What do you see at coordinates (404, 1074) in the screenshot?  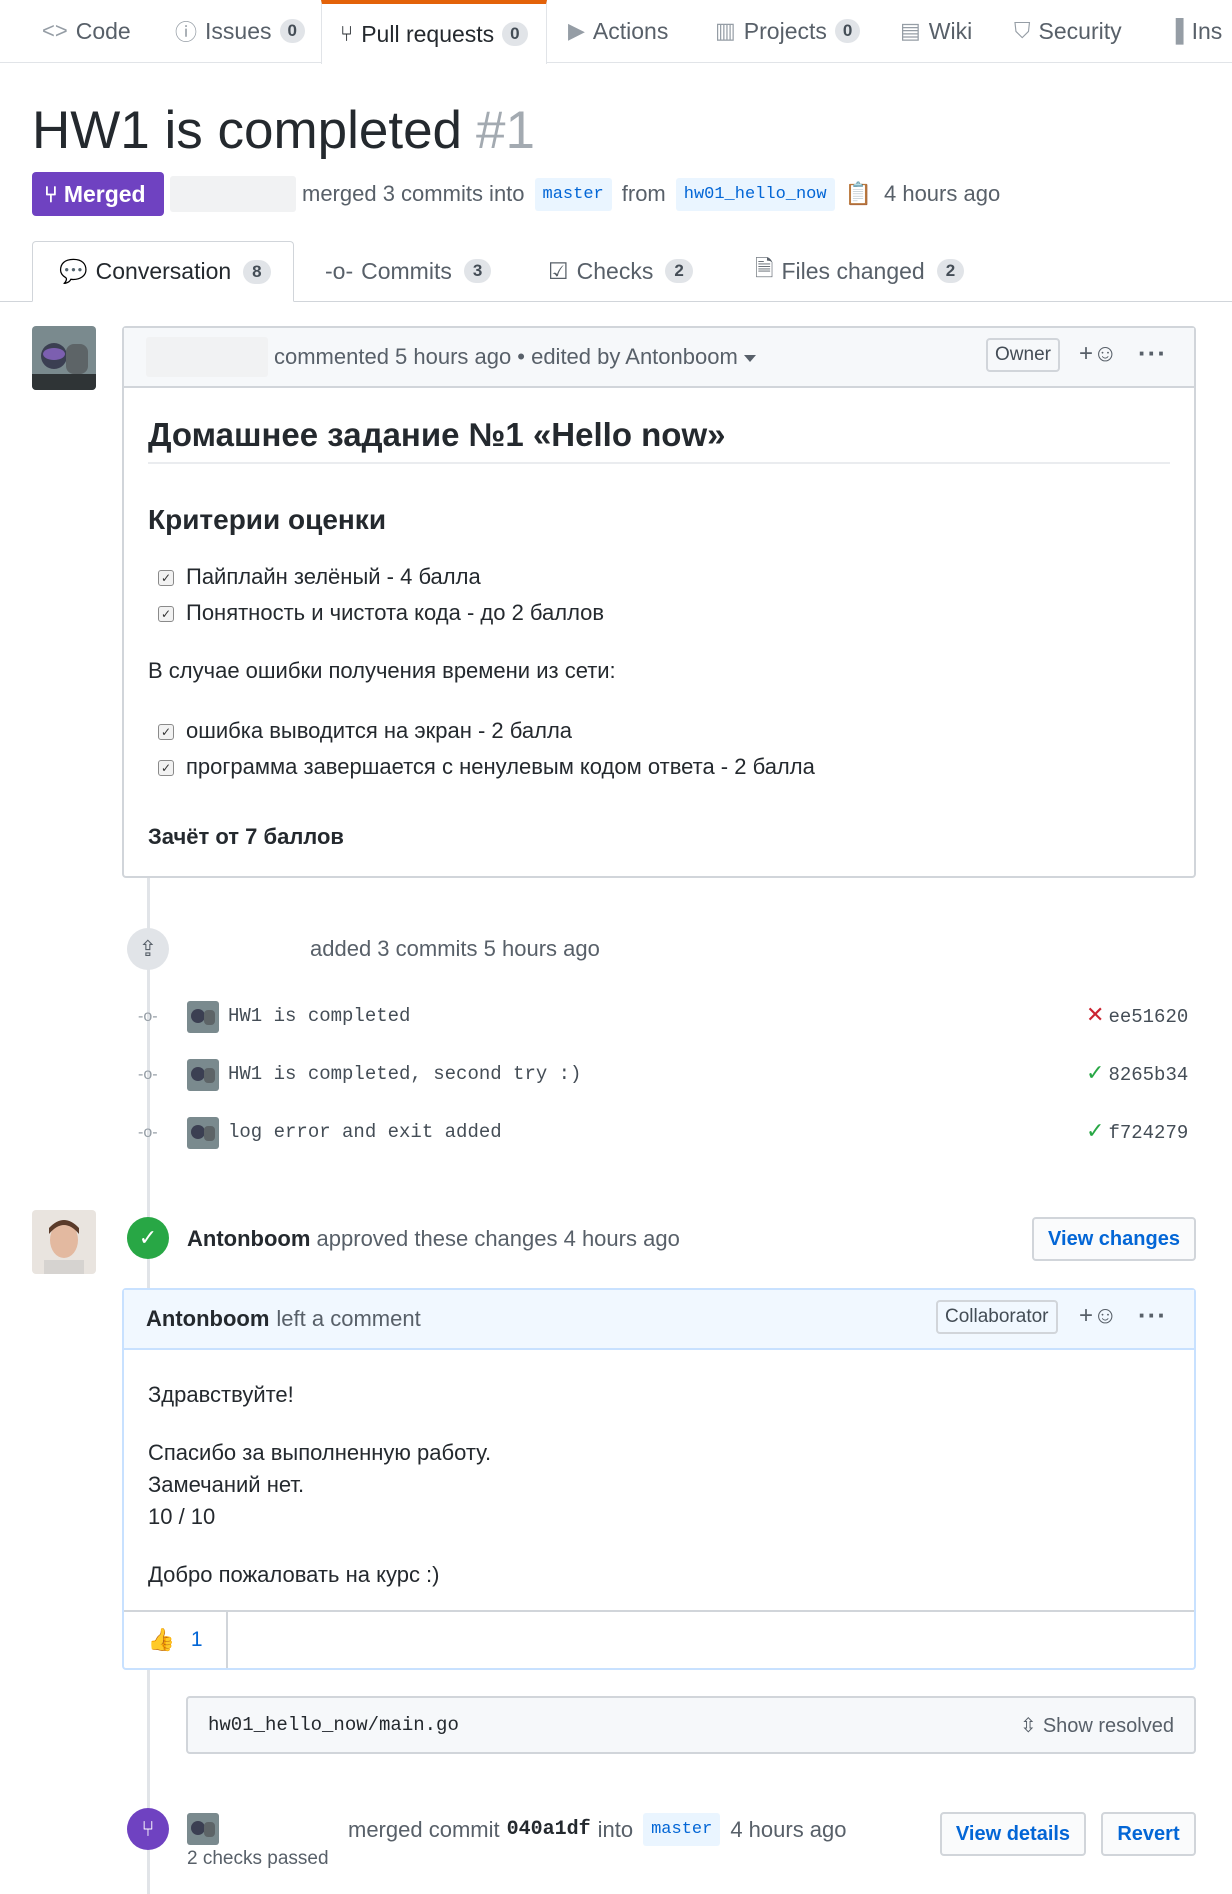 I see `commit-message-link: HW1 is completed, second try :)` at bounding box center [404, 1074].